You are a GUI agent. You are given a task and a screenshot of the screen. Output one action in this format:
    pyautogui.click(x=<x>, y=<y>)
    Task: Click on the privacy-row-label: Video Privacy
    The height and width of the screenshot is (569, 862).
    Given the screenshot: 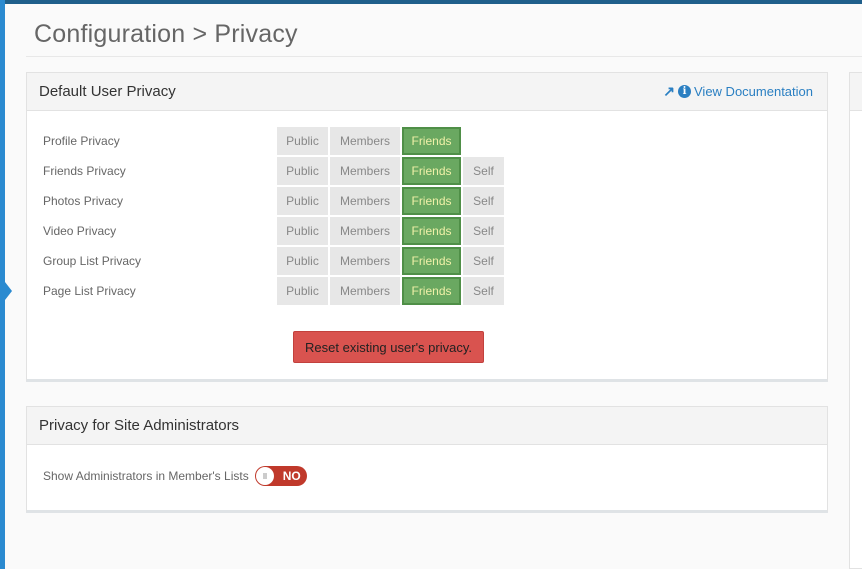 What is the action you would take?
    pyautogui.click(x=80, y=231)
    